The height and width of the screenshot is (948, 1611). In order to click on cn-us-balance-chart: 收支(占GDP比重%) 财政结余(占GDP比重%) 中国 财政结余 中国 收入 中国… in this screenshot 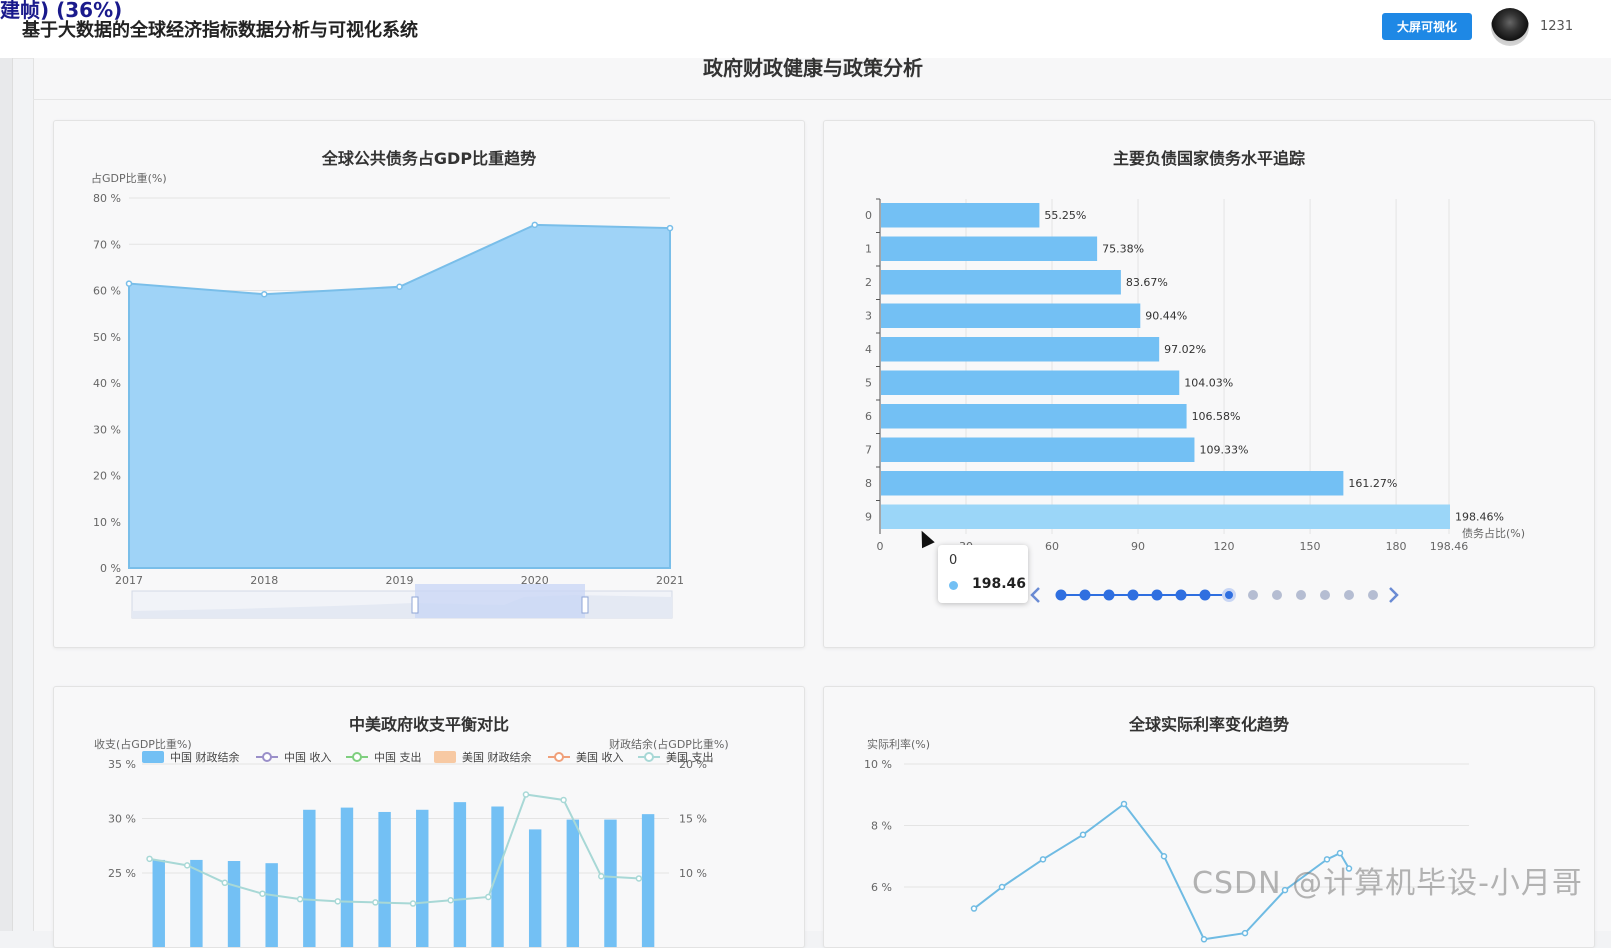, I will do `click(411, 842)`.